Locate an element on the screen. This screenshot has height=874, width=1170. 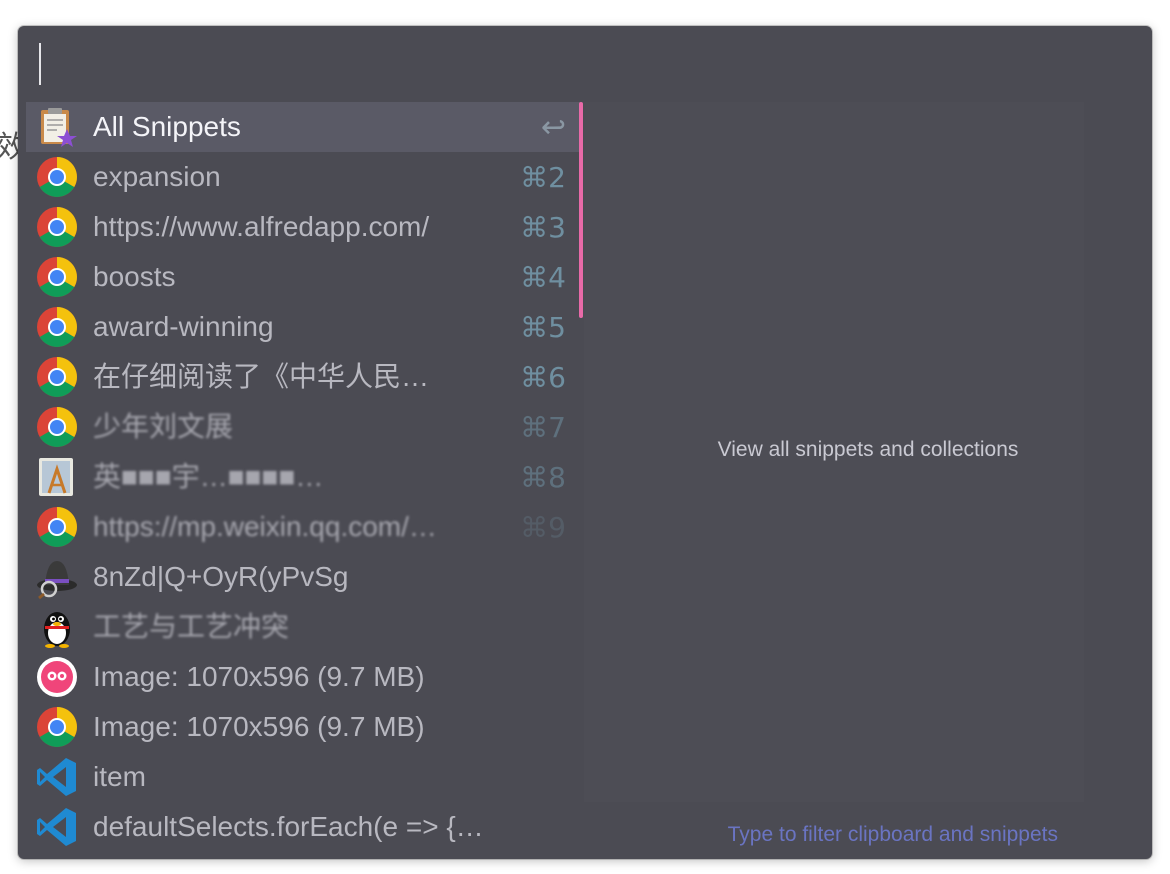
return-key-hint: ↩ is located at coordinates (553, 127).